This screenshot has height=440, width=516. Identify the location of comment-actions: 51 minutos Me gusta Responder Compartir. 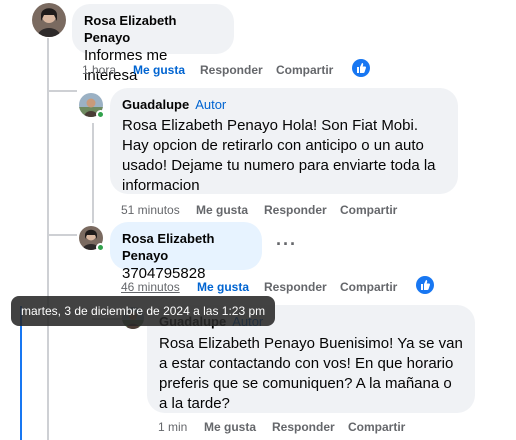
(271, 210).